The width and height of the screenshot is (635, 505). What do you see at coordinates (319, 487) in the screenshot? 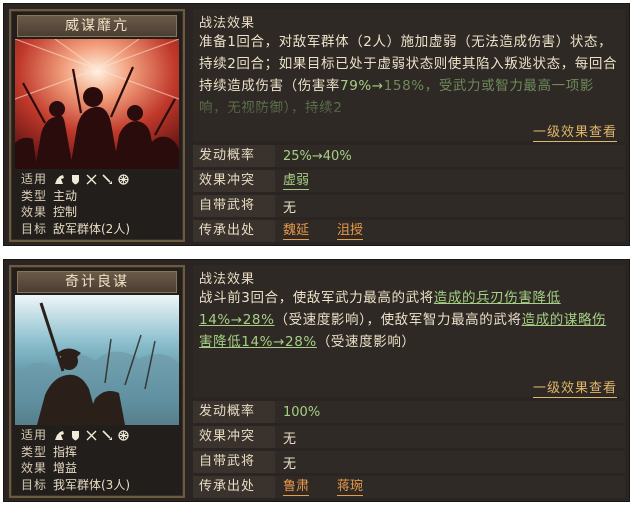
I see `row-value: 鲁肃 蒋琬` at bounding box center [319, 487].